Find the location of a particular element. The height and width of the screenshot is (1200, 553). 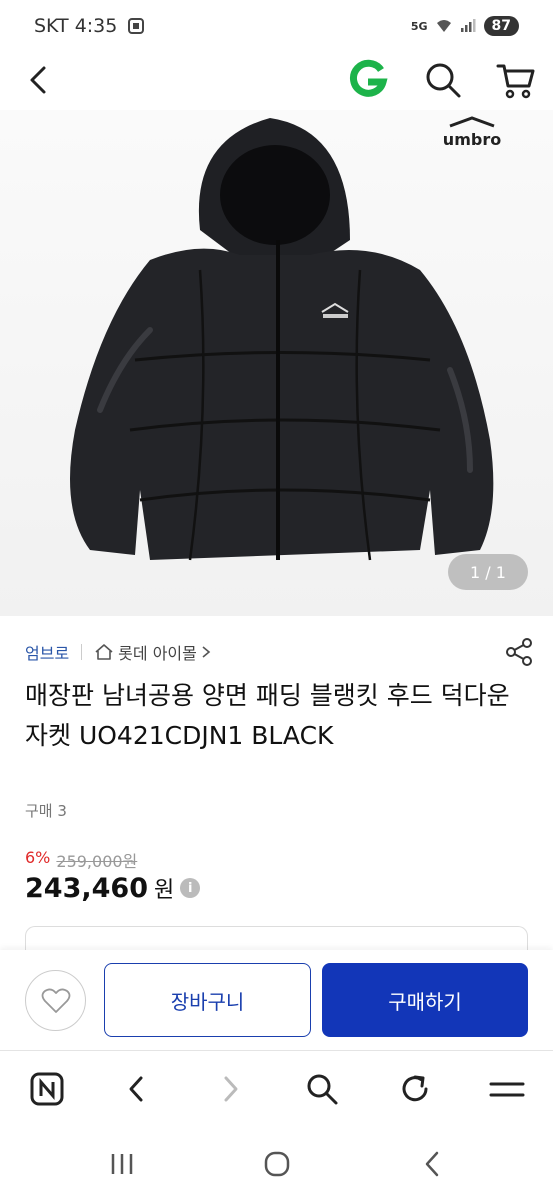

price-info-icon: i is located at coordinates (190, 888).